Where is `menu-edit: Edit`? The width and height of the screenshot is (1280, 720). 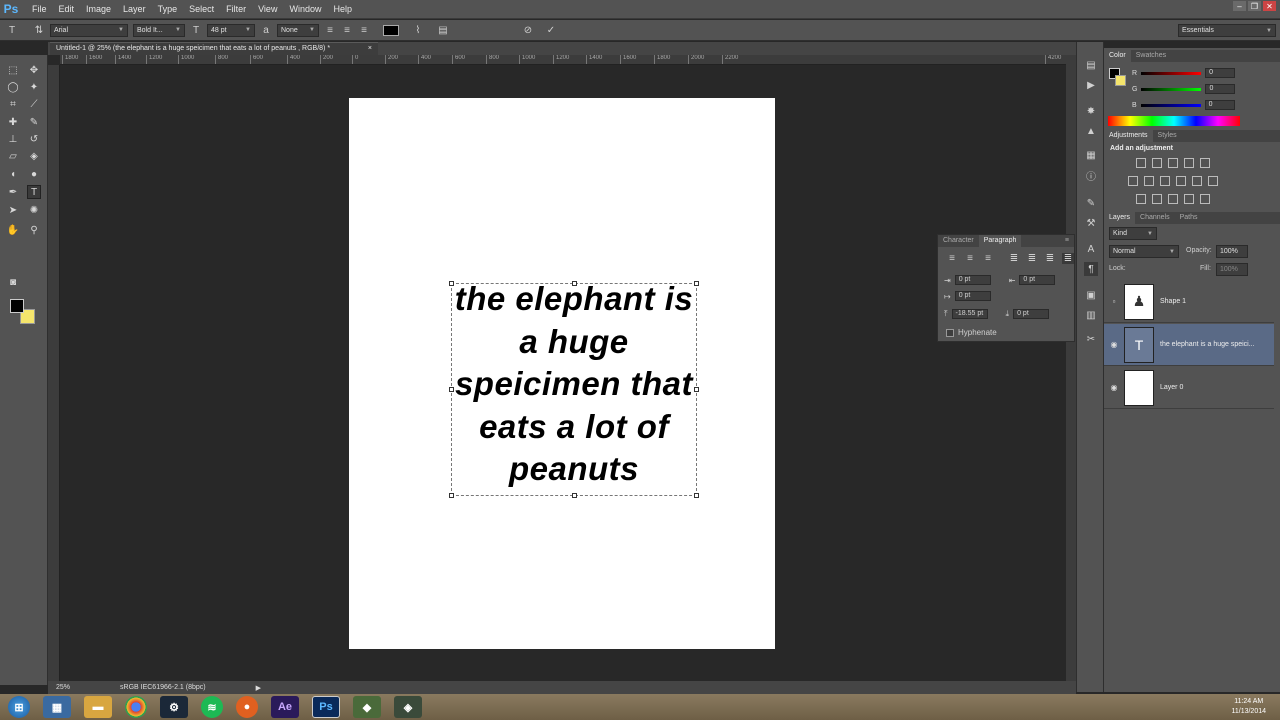
menu-edit: Edit is located at coordinates (69, 9).